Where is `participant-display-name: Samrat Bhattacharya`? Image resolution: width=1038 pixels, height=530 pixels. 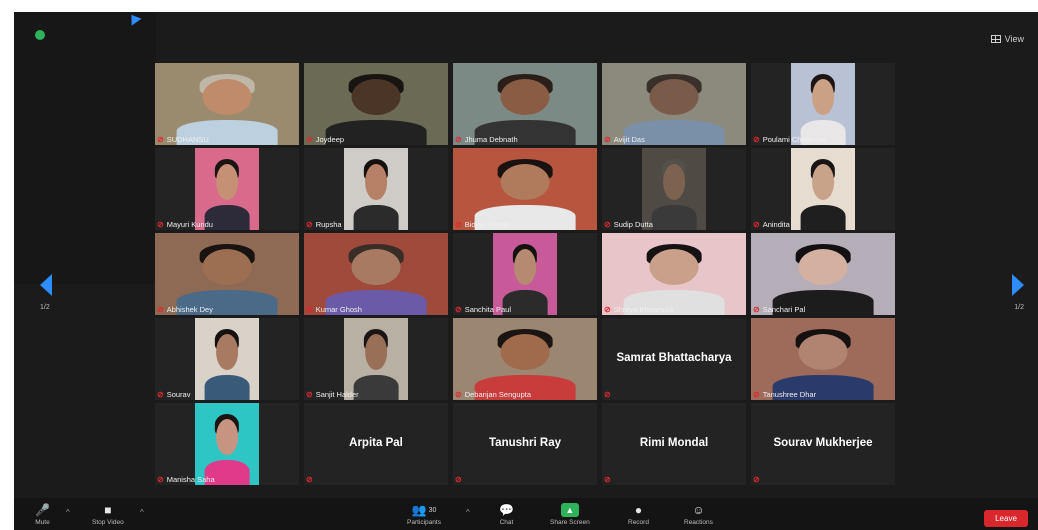
participant-display-name: Samrat Bhattacharya is located at coordinates (674, 358).